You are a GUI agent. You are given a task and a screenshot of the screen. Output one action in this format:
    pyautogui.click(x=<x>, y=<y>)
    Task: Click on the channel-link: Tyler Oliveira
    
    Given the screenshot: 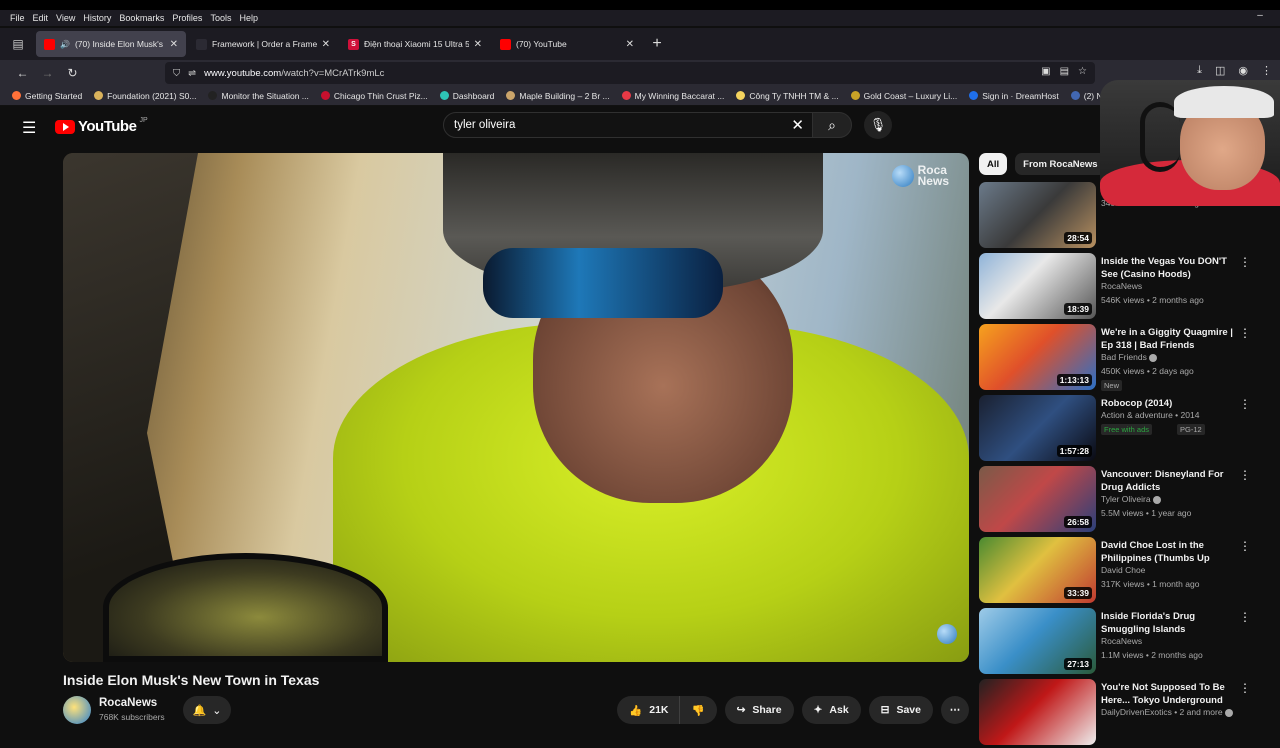 What is the action you would take?
    pyautogui.click(x=1131, y=499)
    